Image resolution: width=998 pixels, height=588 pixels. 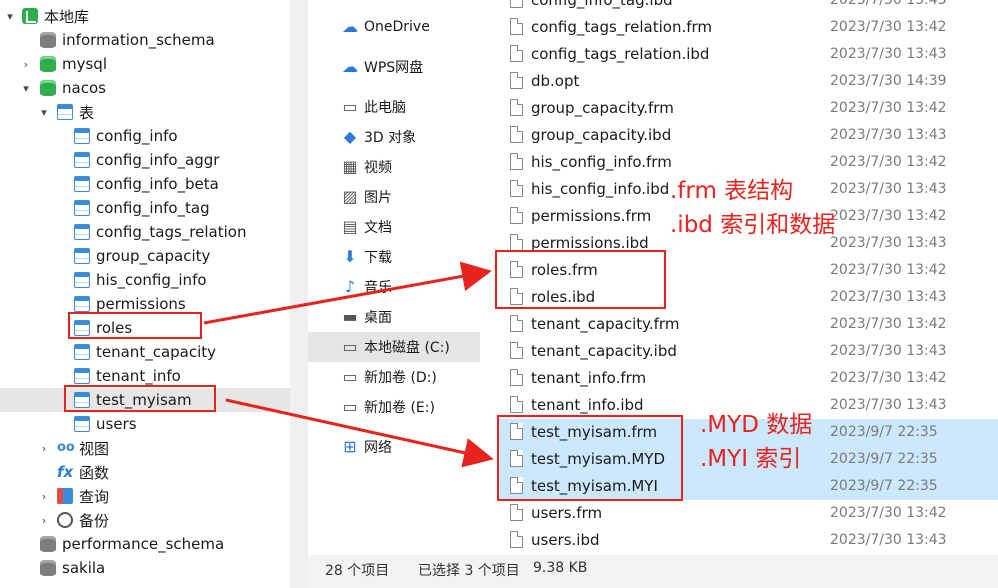 What do you see at coordinates (394, 227) in the screenshot?
I see `nav-item-6: ▤ 文档` at bounding box center [394, 227].